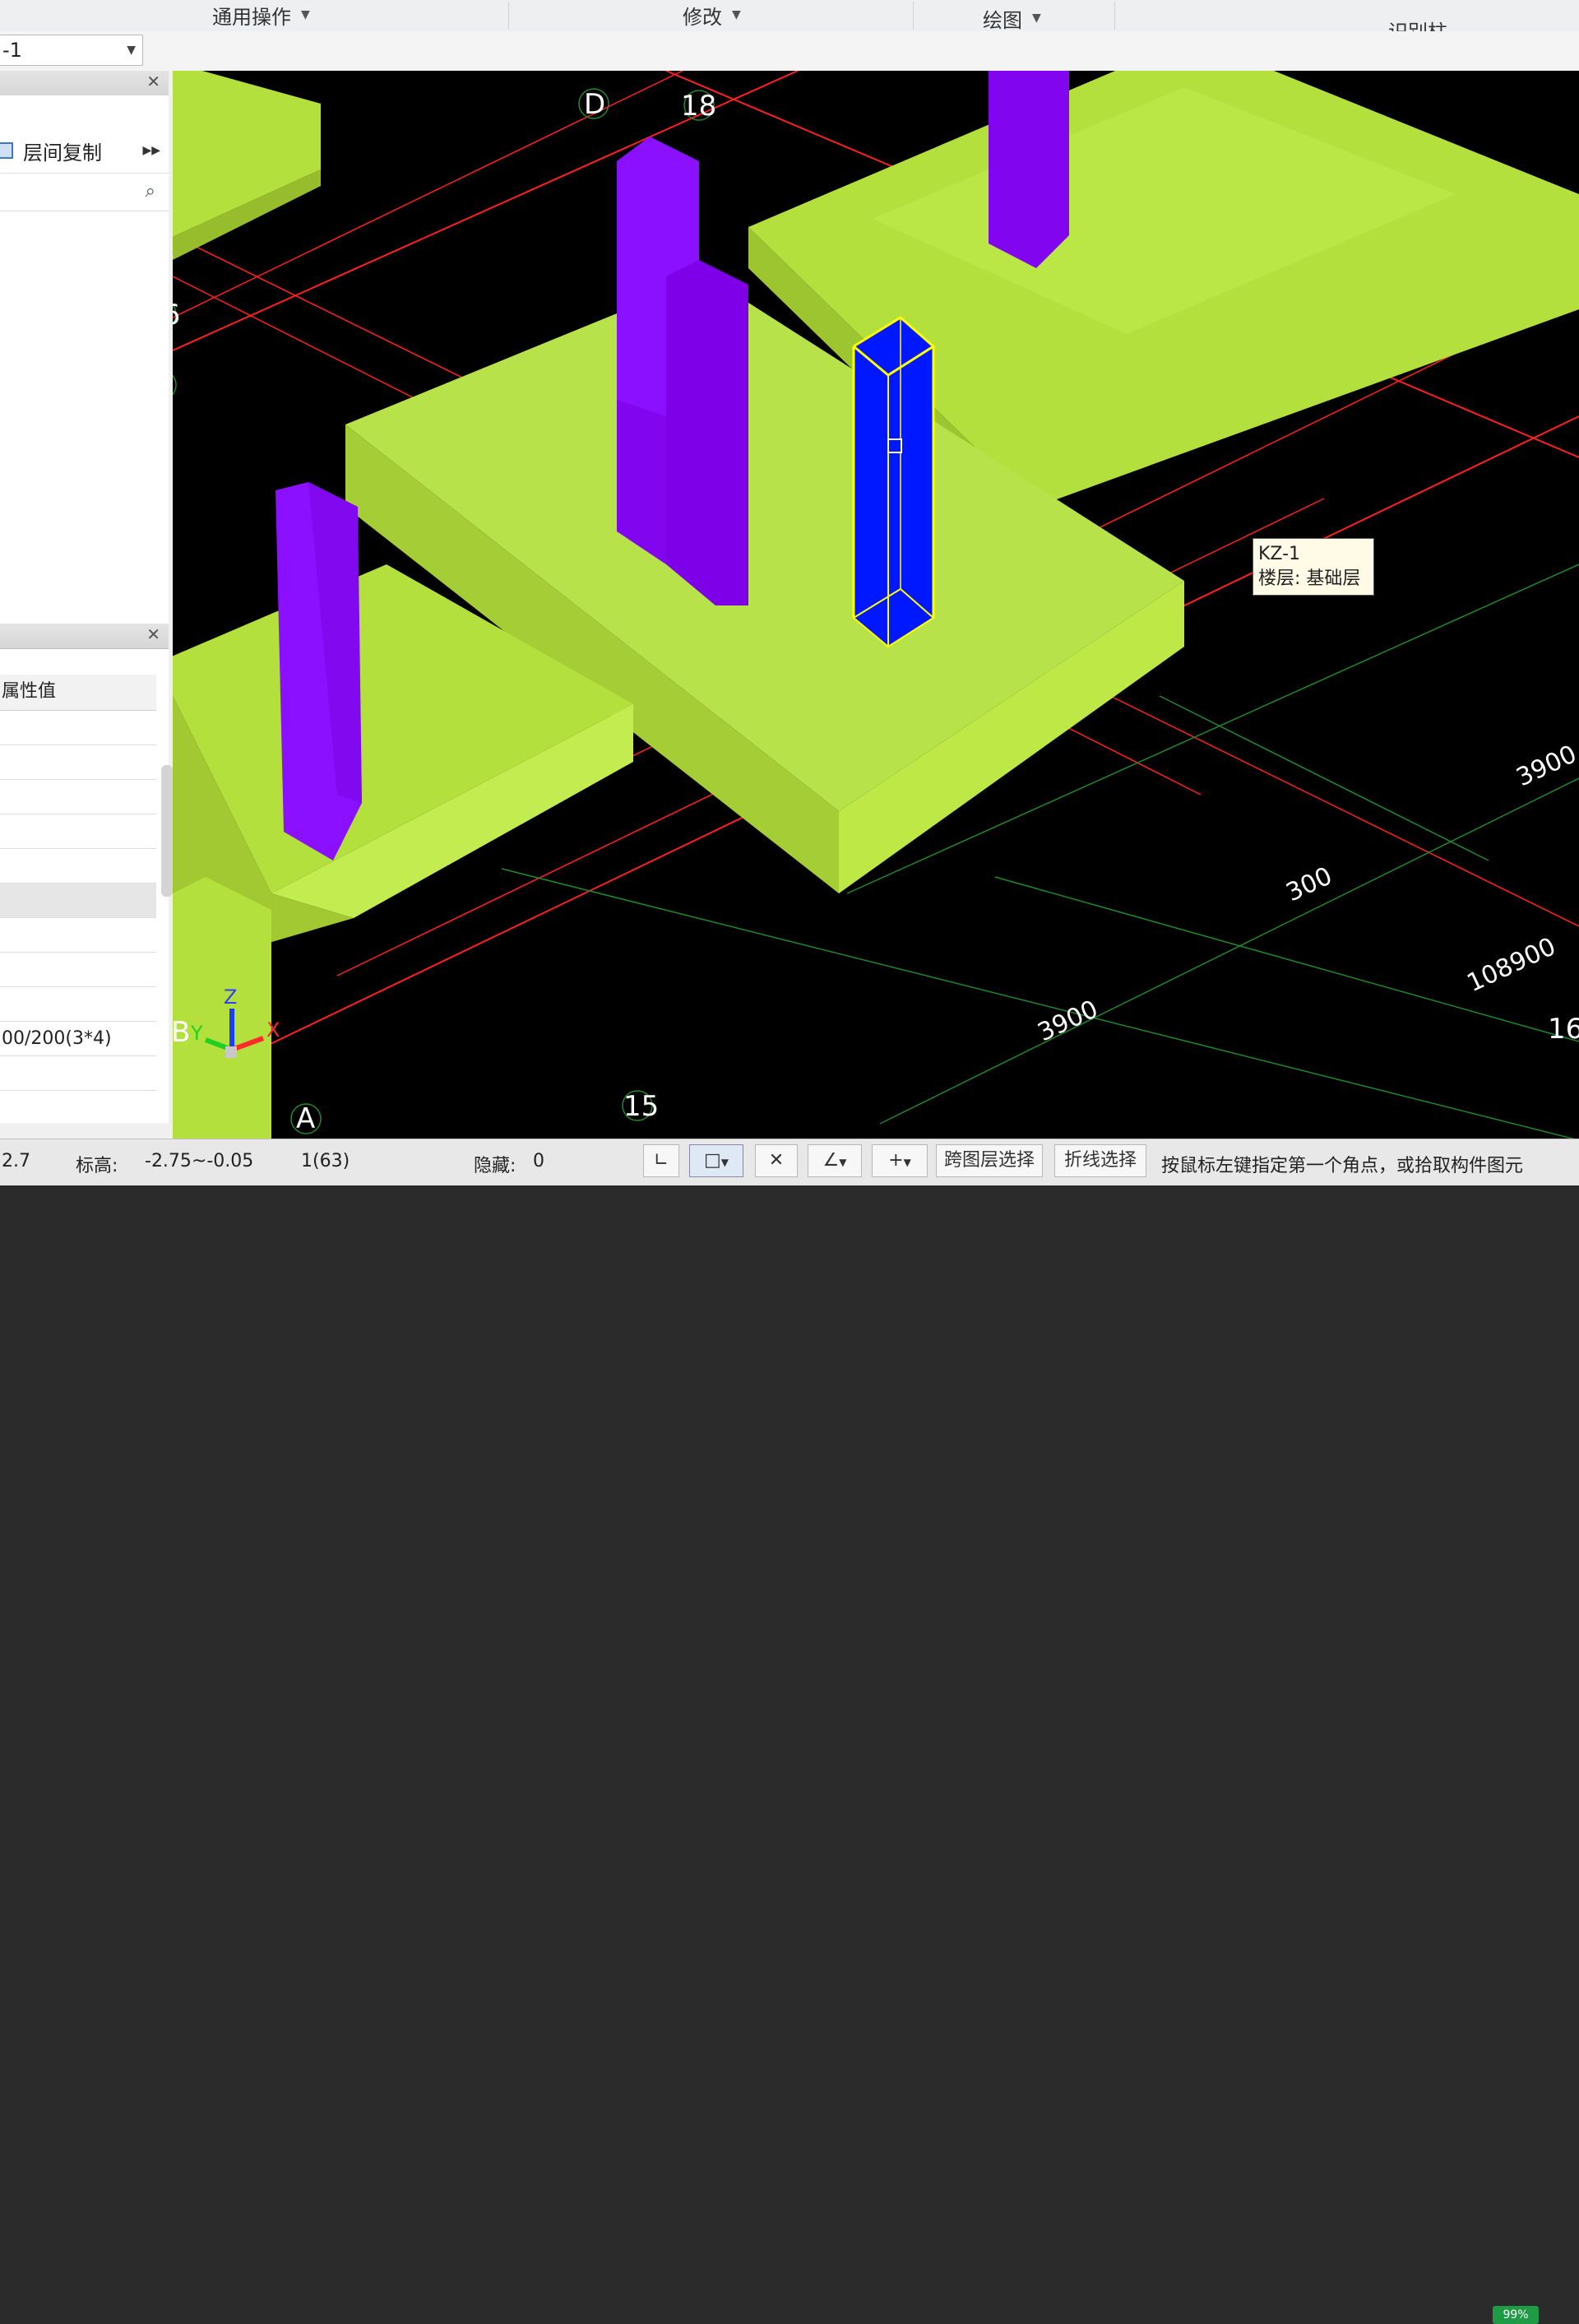  I want to click on dimension-label-group: 3900 300 108900 3900, so click(1307, 893).